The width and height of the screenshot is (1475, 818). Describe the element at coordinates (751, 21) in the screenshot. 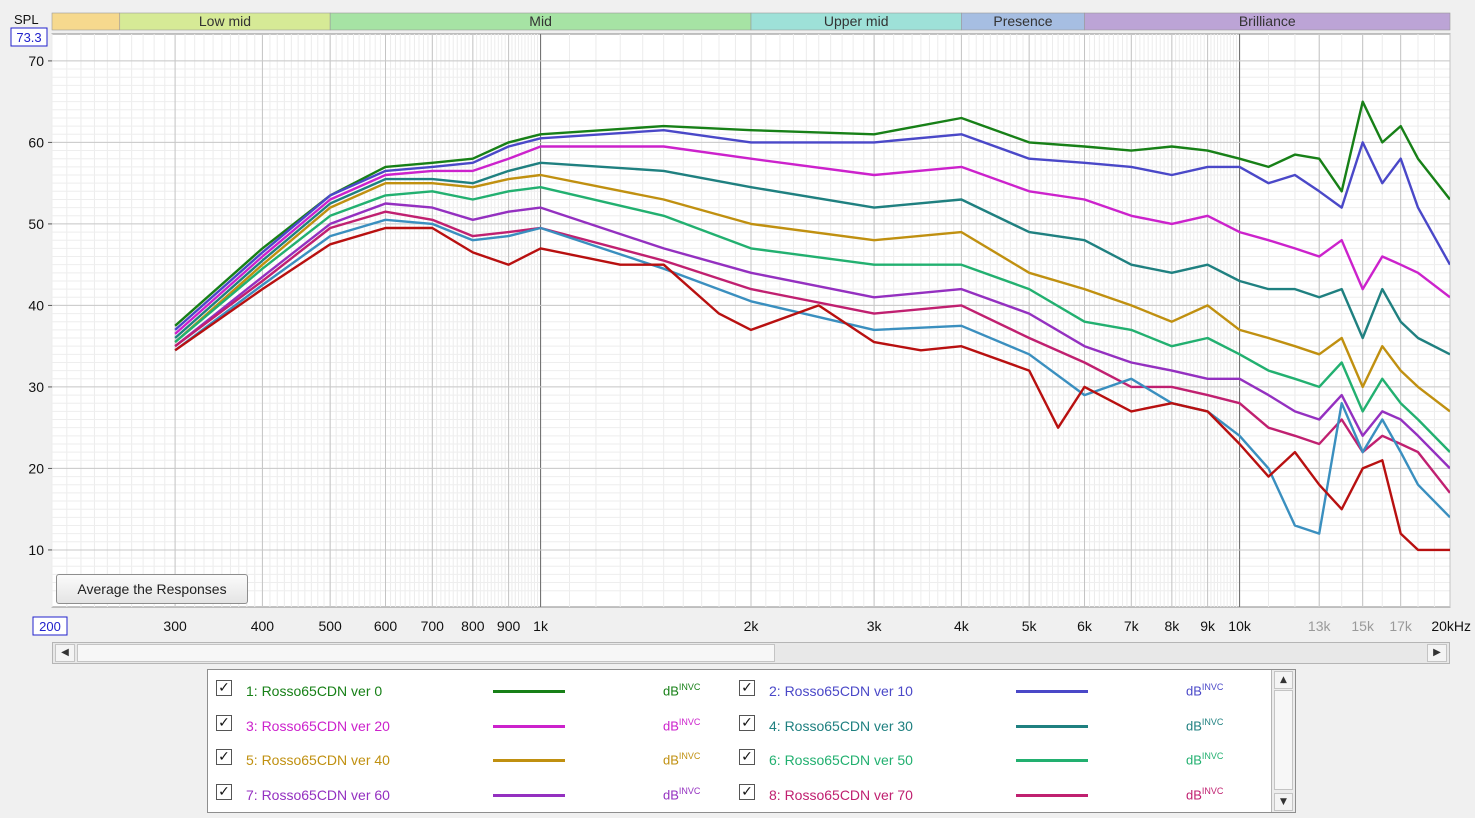

I see `frequency-bands: Low mid Mid Upper mid Presence Brilliance` at that location.